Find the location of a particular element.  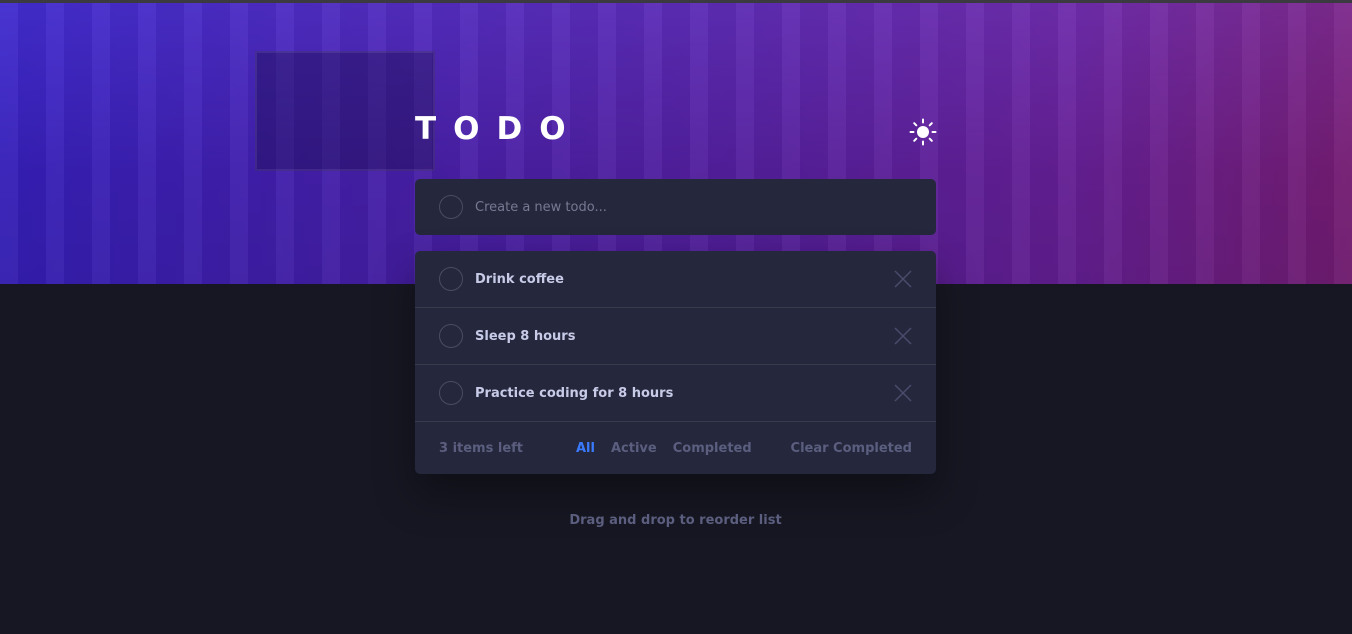

filter-all: All is located at coordinates (585, 448).